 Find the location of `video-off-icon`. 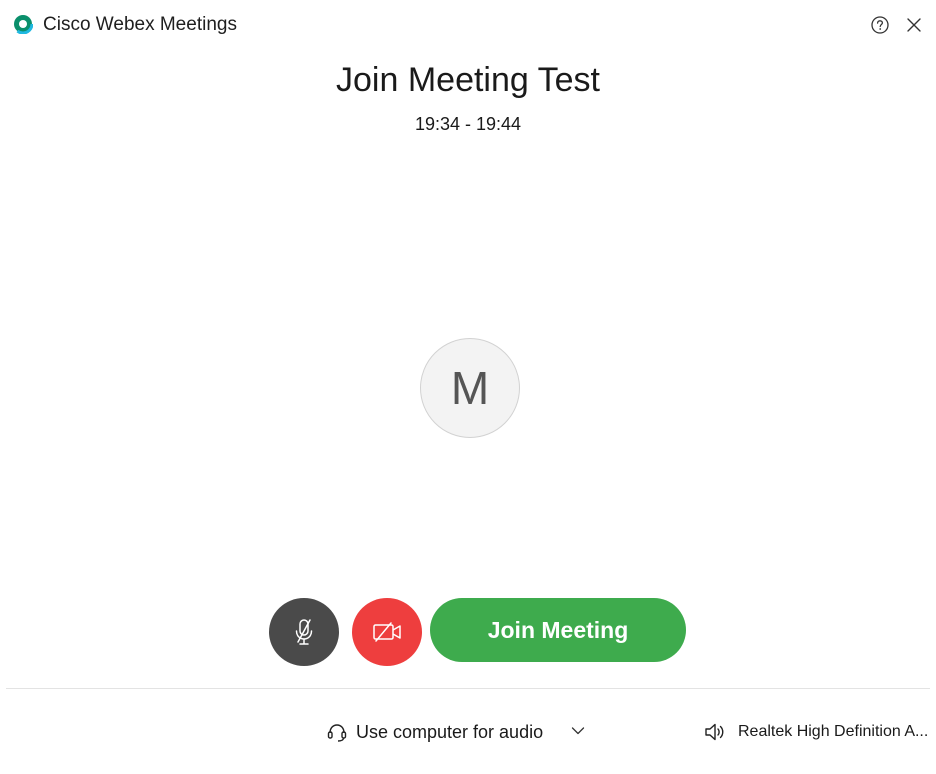

video-off-icon is located at coordinates (387, 632).